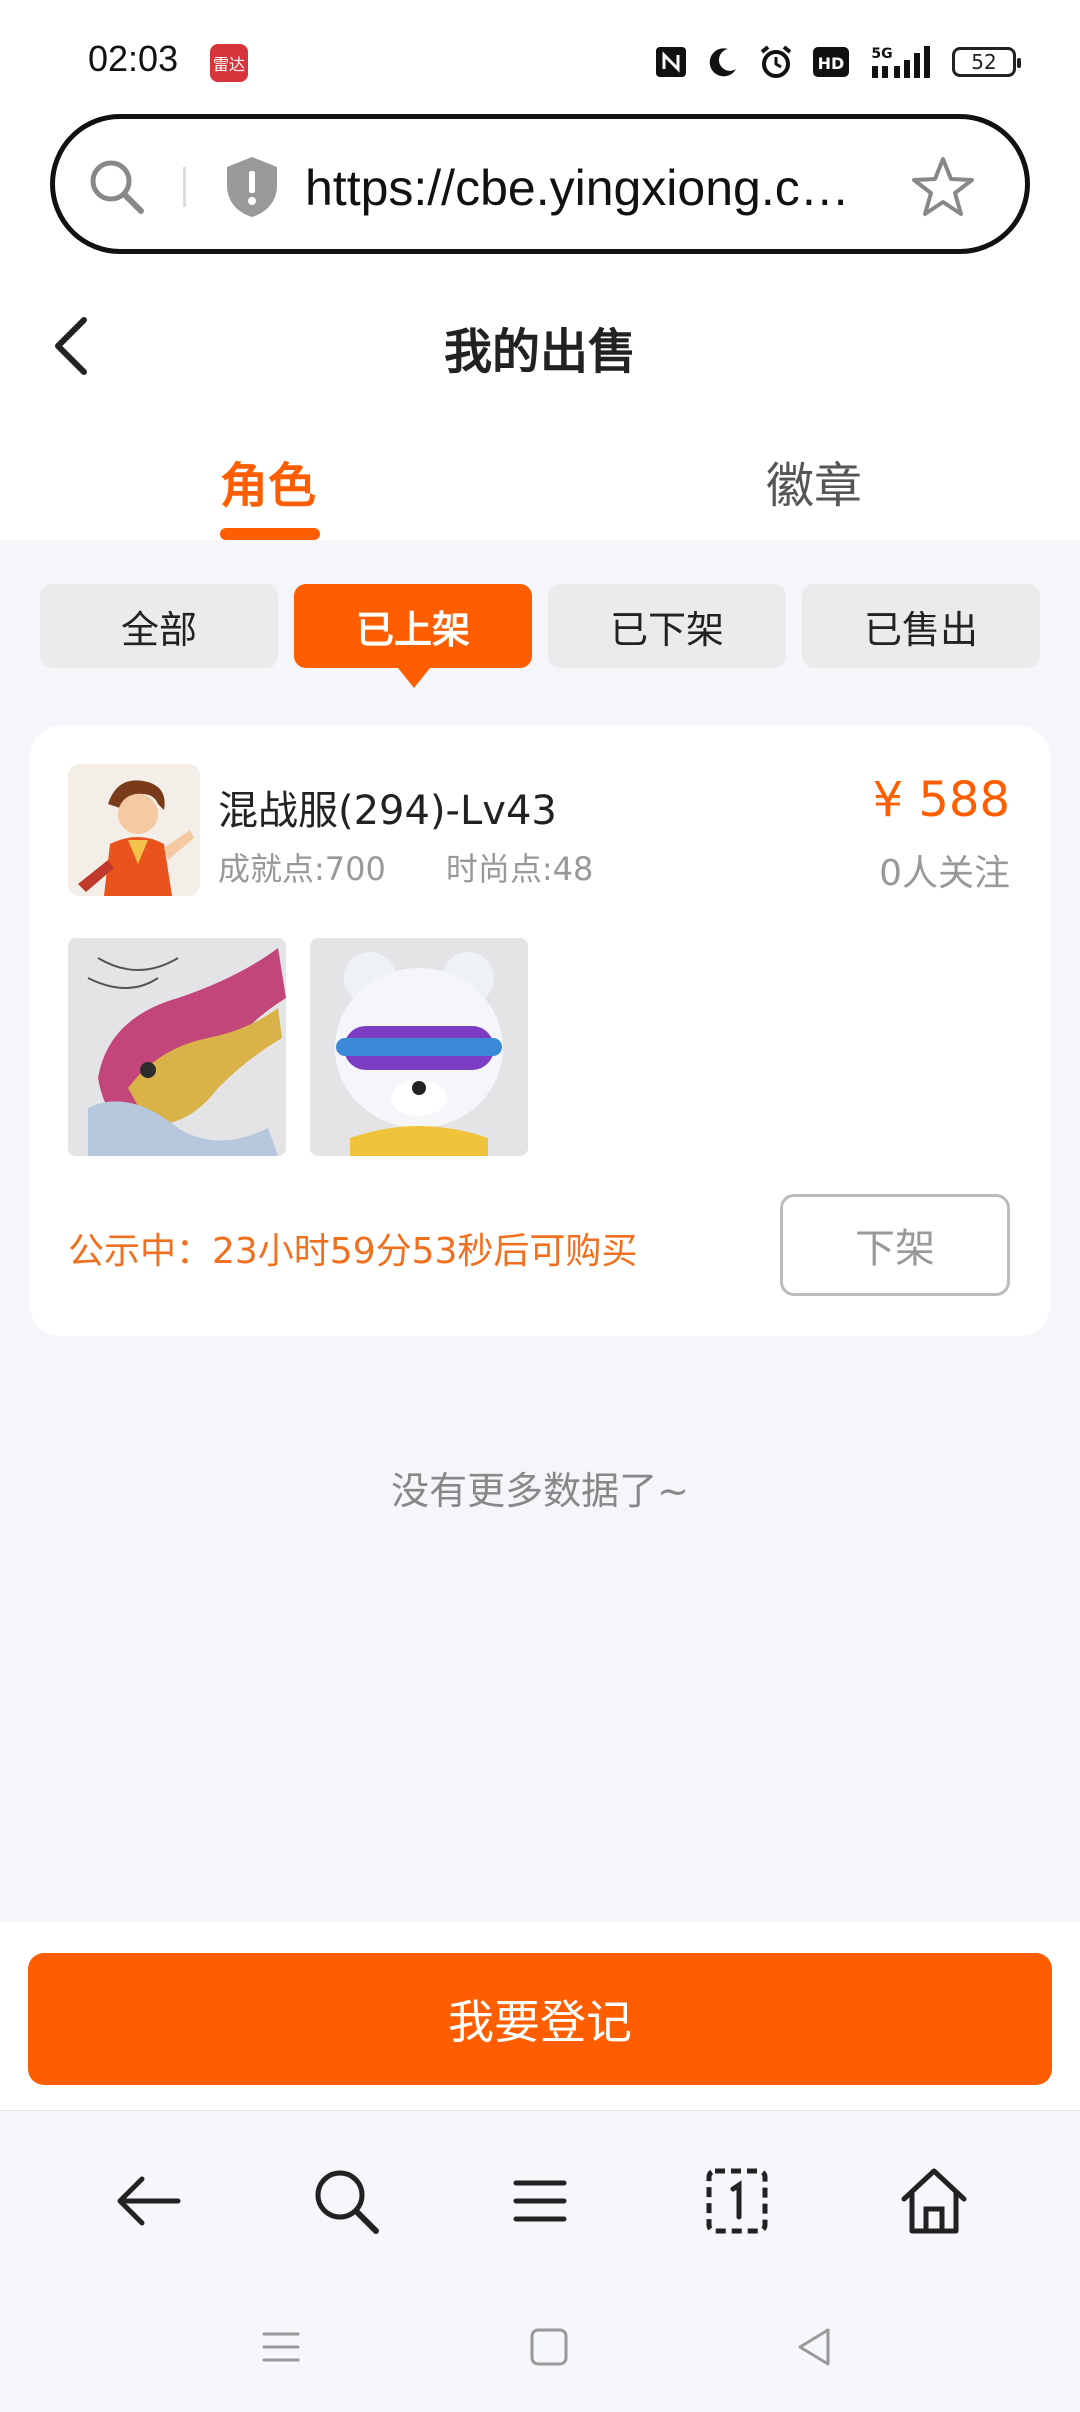 This screenshot has height=2412, width=1080. I want to click on alarm-icon, so click(776, 62).